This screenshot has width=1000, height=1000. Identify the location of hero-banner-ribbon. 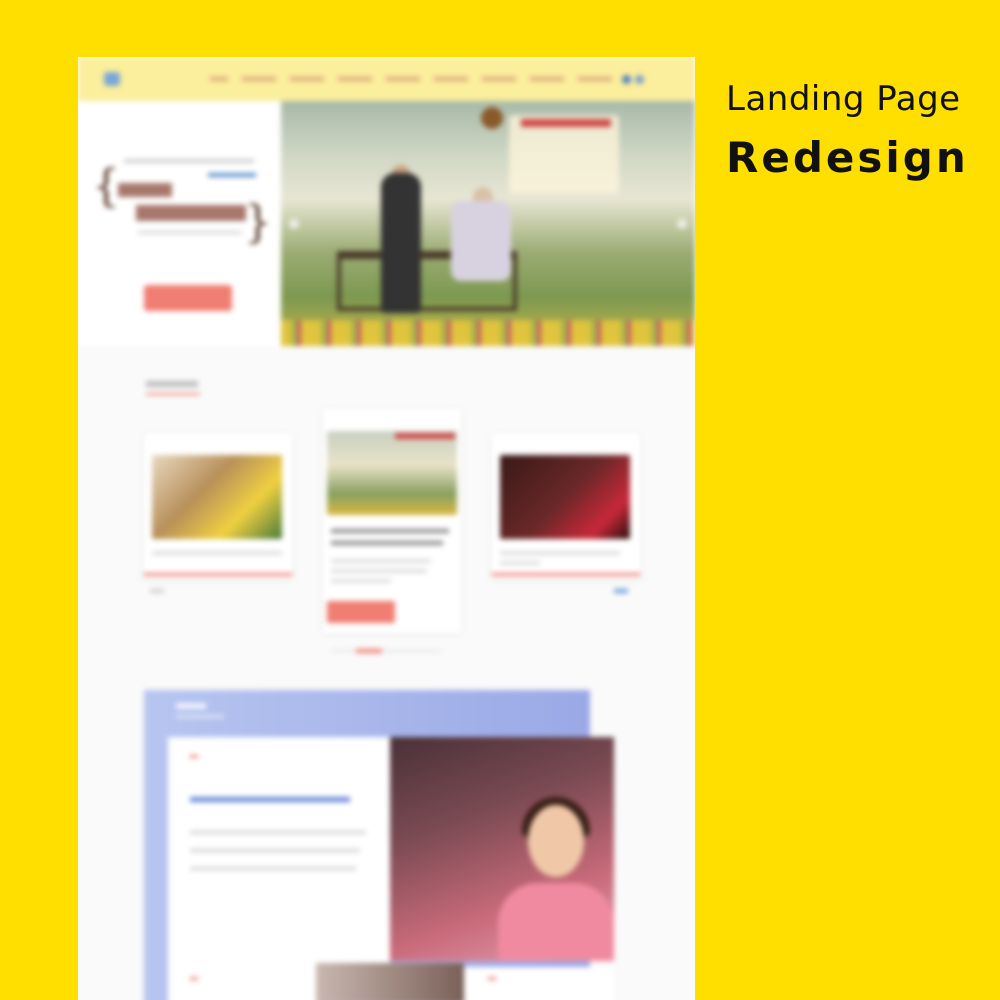
(566, 123).